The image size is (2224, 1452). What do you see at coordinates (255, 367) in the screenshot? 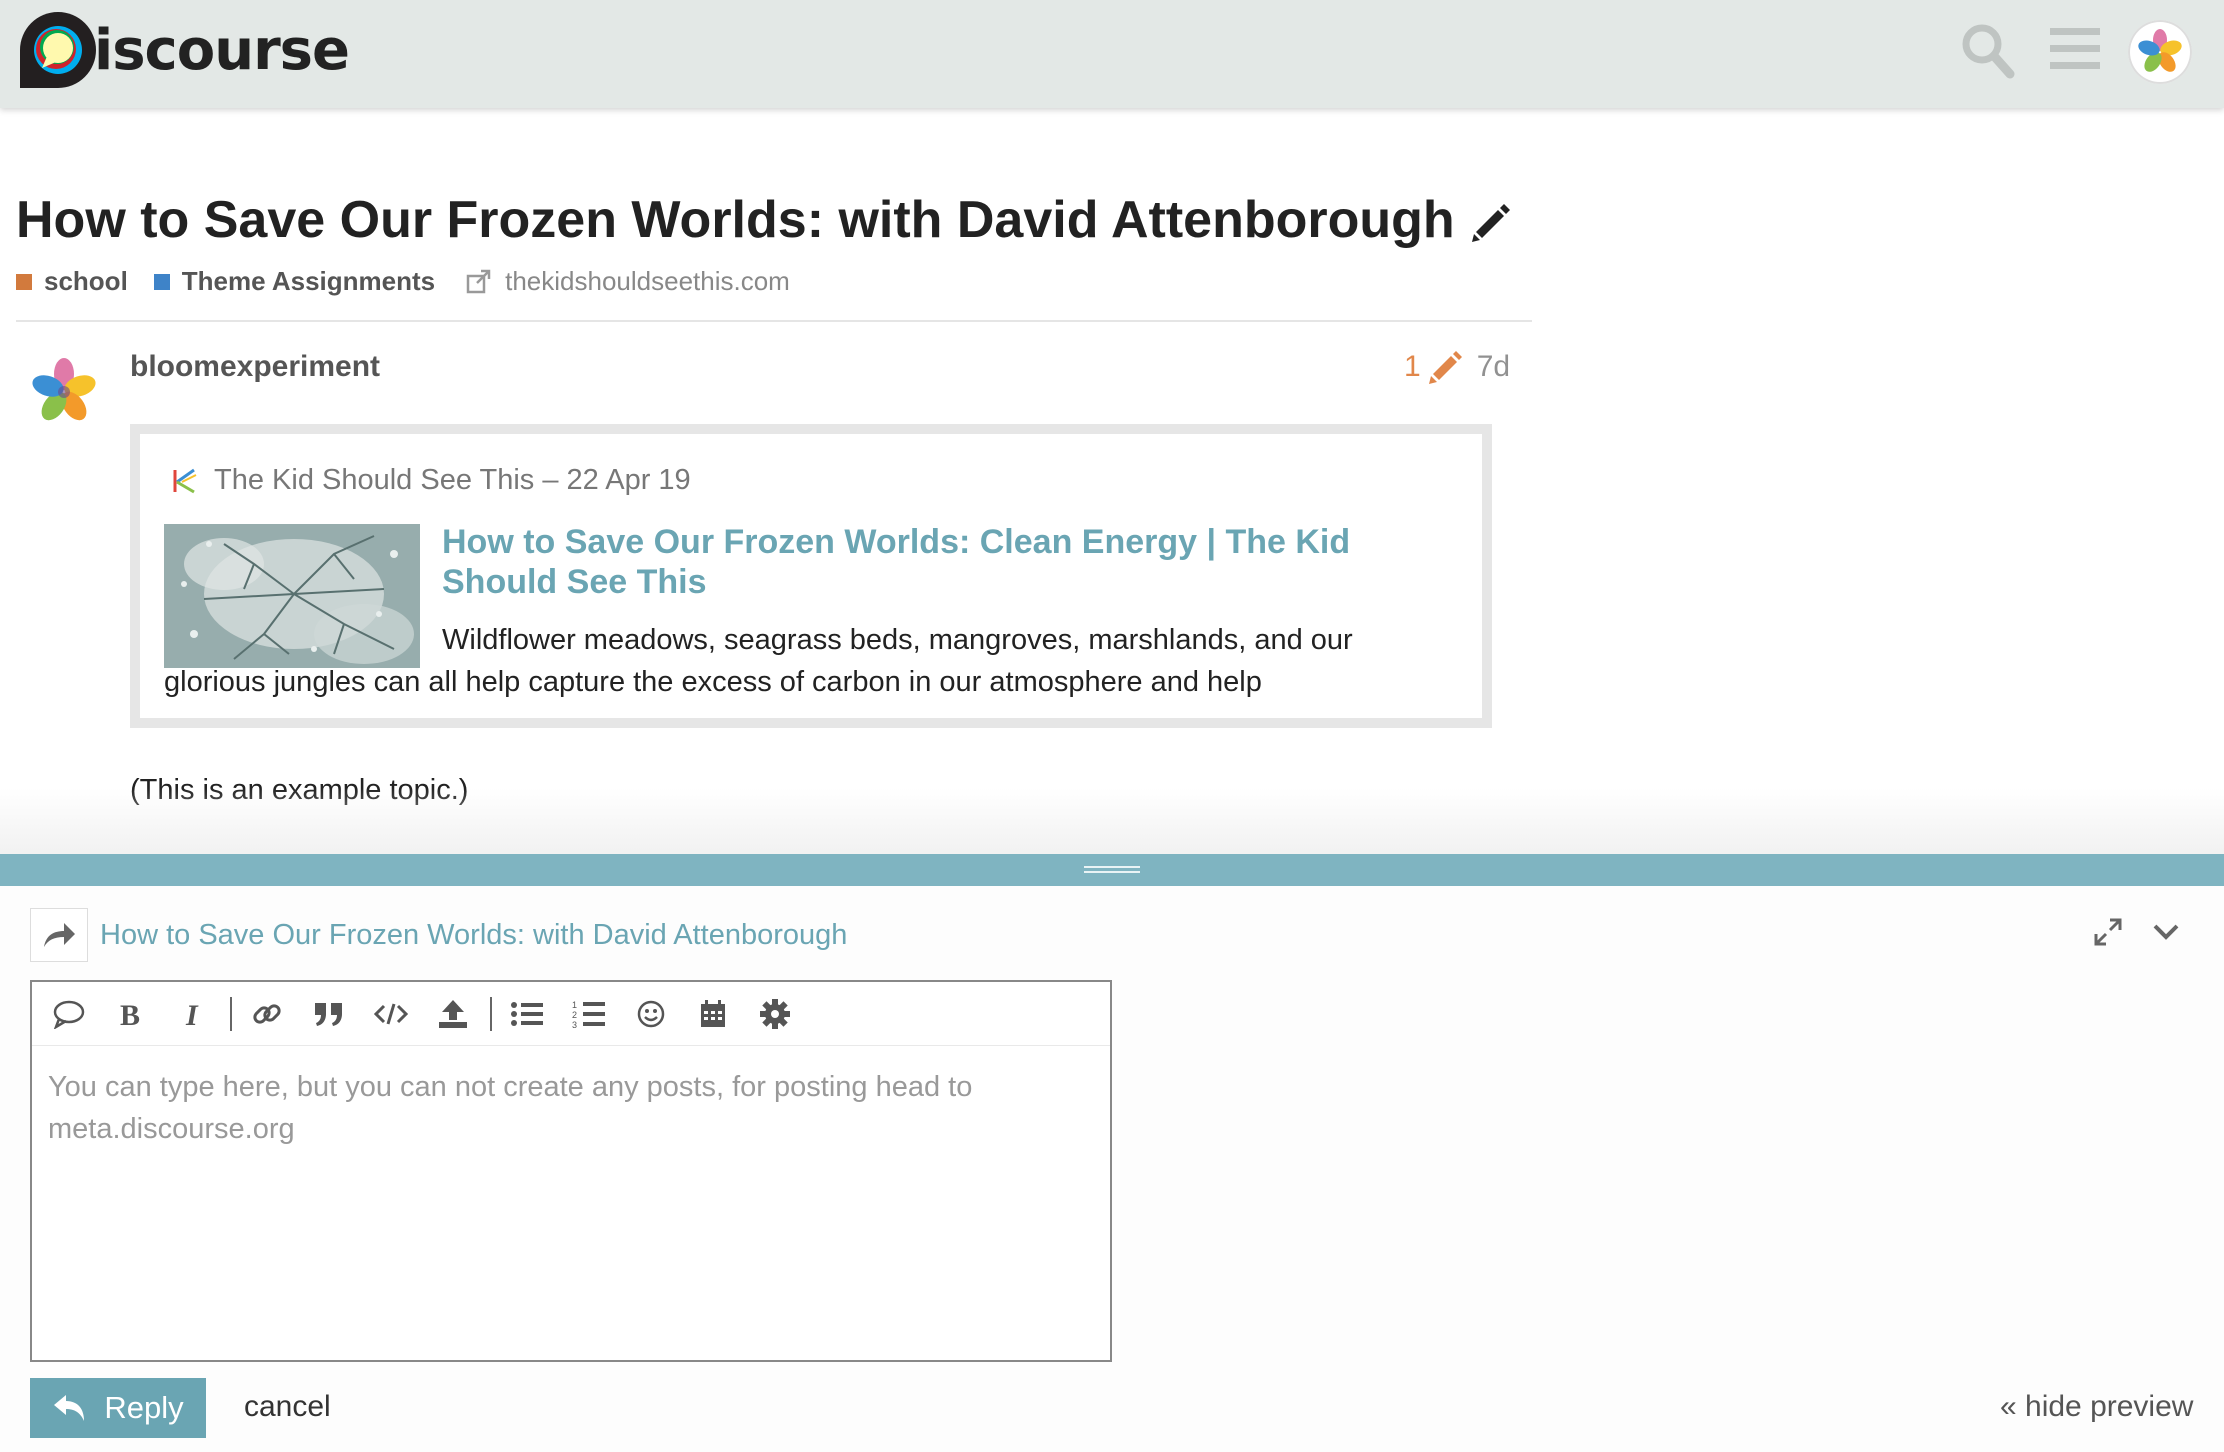
I see `post-username: bloomexperiment` at bounding box center [255, 367].